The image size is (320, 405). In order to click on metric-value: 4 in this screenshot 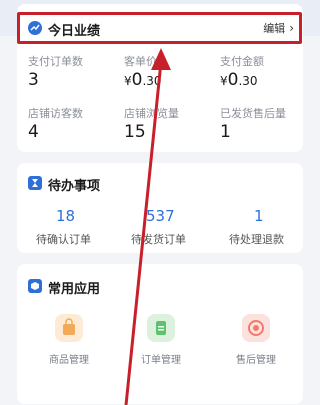, I will do `click(33, 132)`.